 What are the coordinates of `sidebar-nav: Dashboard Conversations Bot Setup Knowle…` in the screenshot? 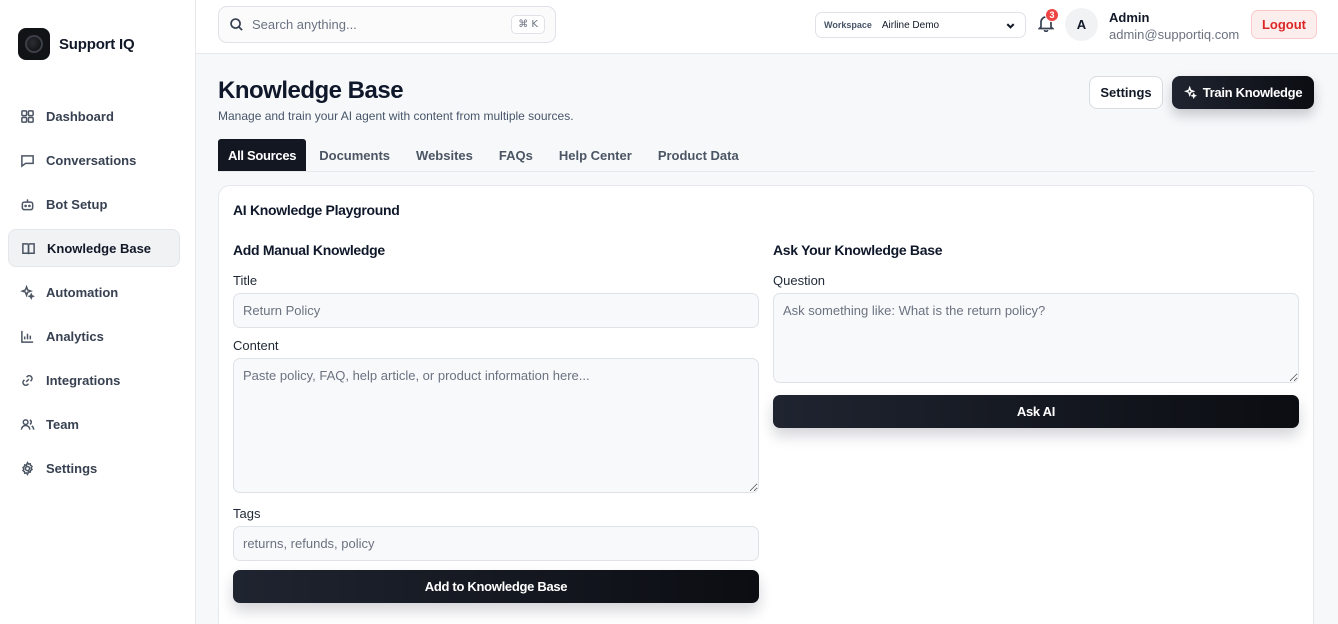 It's located at (94, 295).